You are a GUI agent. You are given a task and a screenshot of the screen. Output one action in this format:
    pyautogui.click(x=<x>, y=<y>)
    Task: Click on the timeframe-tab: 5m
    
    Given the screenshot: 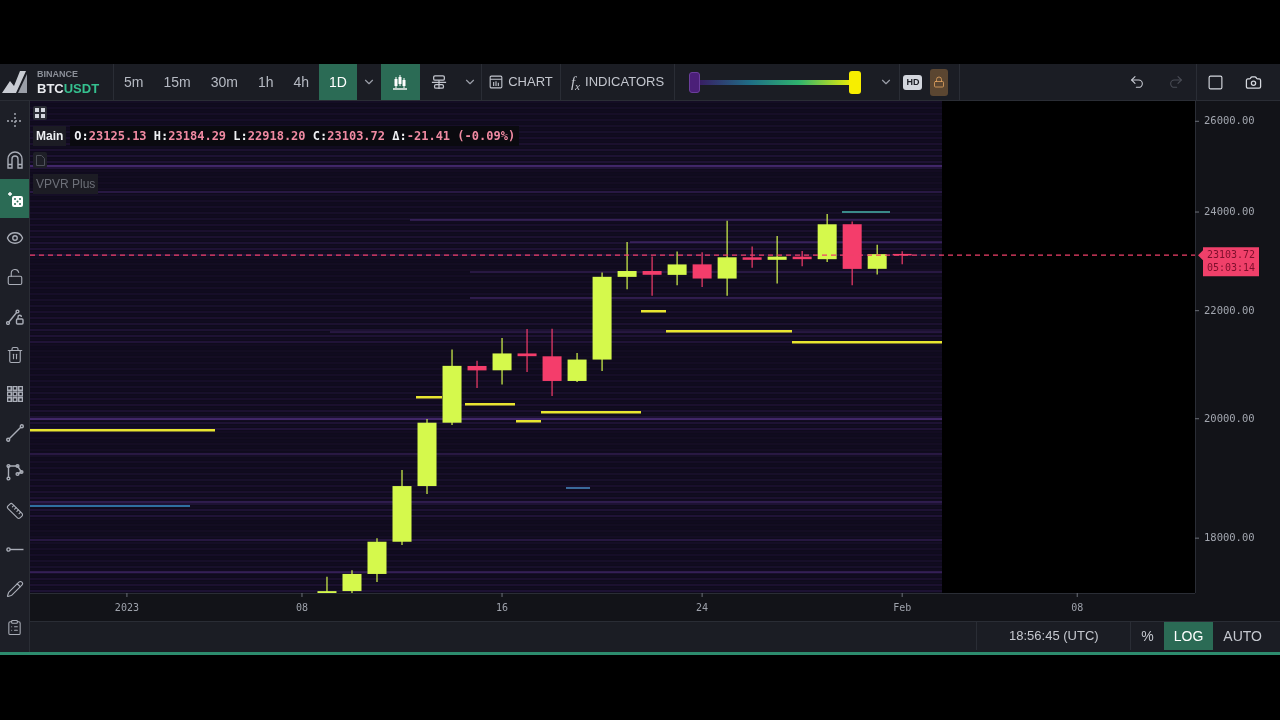 What is the action you would take?
    pyautogui.click(x=134, y=82)
    